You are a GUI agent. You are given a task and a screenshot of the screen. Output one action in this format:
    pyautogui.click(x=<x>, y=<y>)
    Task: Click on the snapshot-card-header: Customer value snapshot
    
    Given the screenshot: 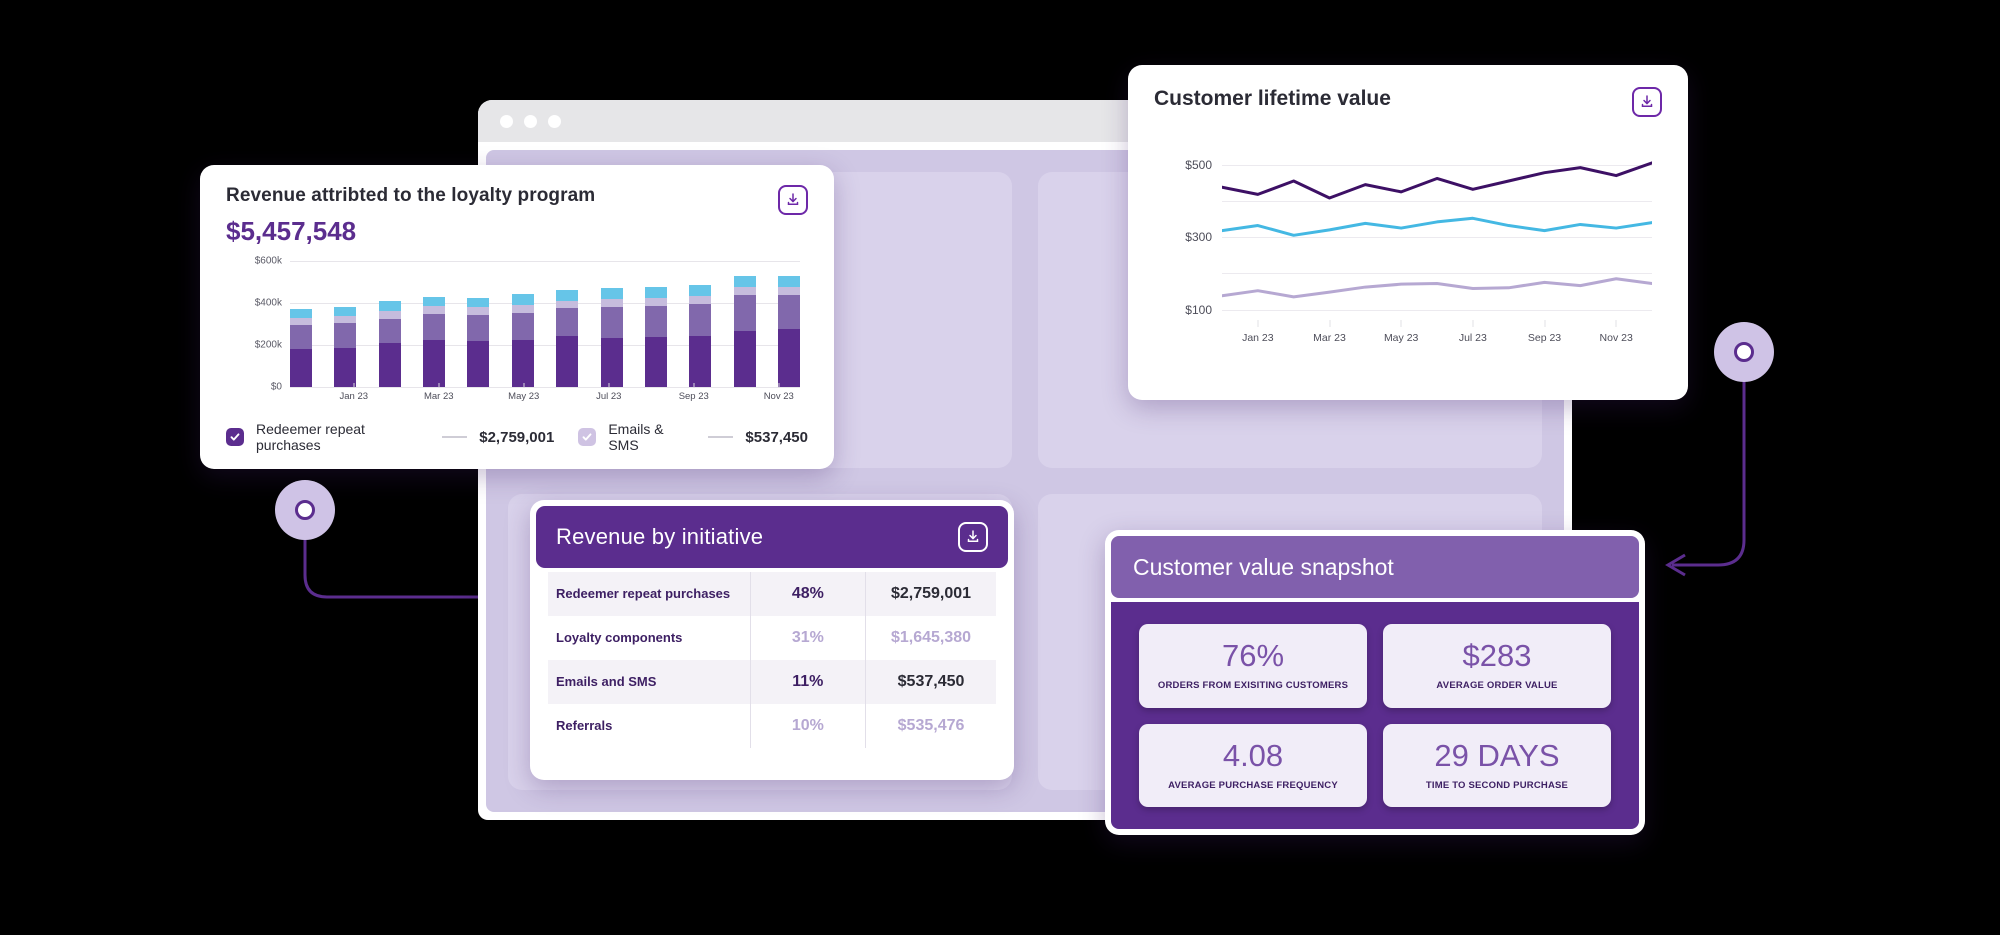 What is the action you would take?
    pyautogui.click(x=1375, y=567)
    